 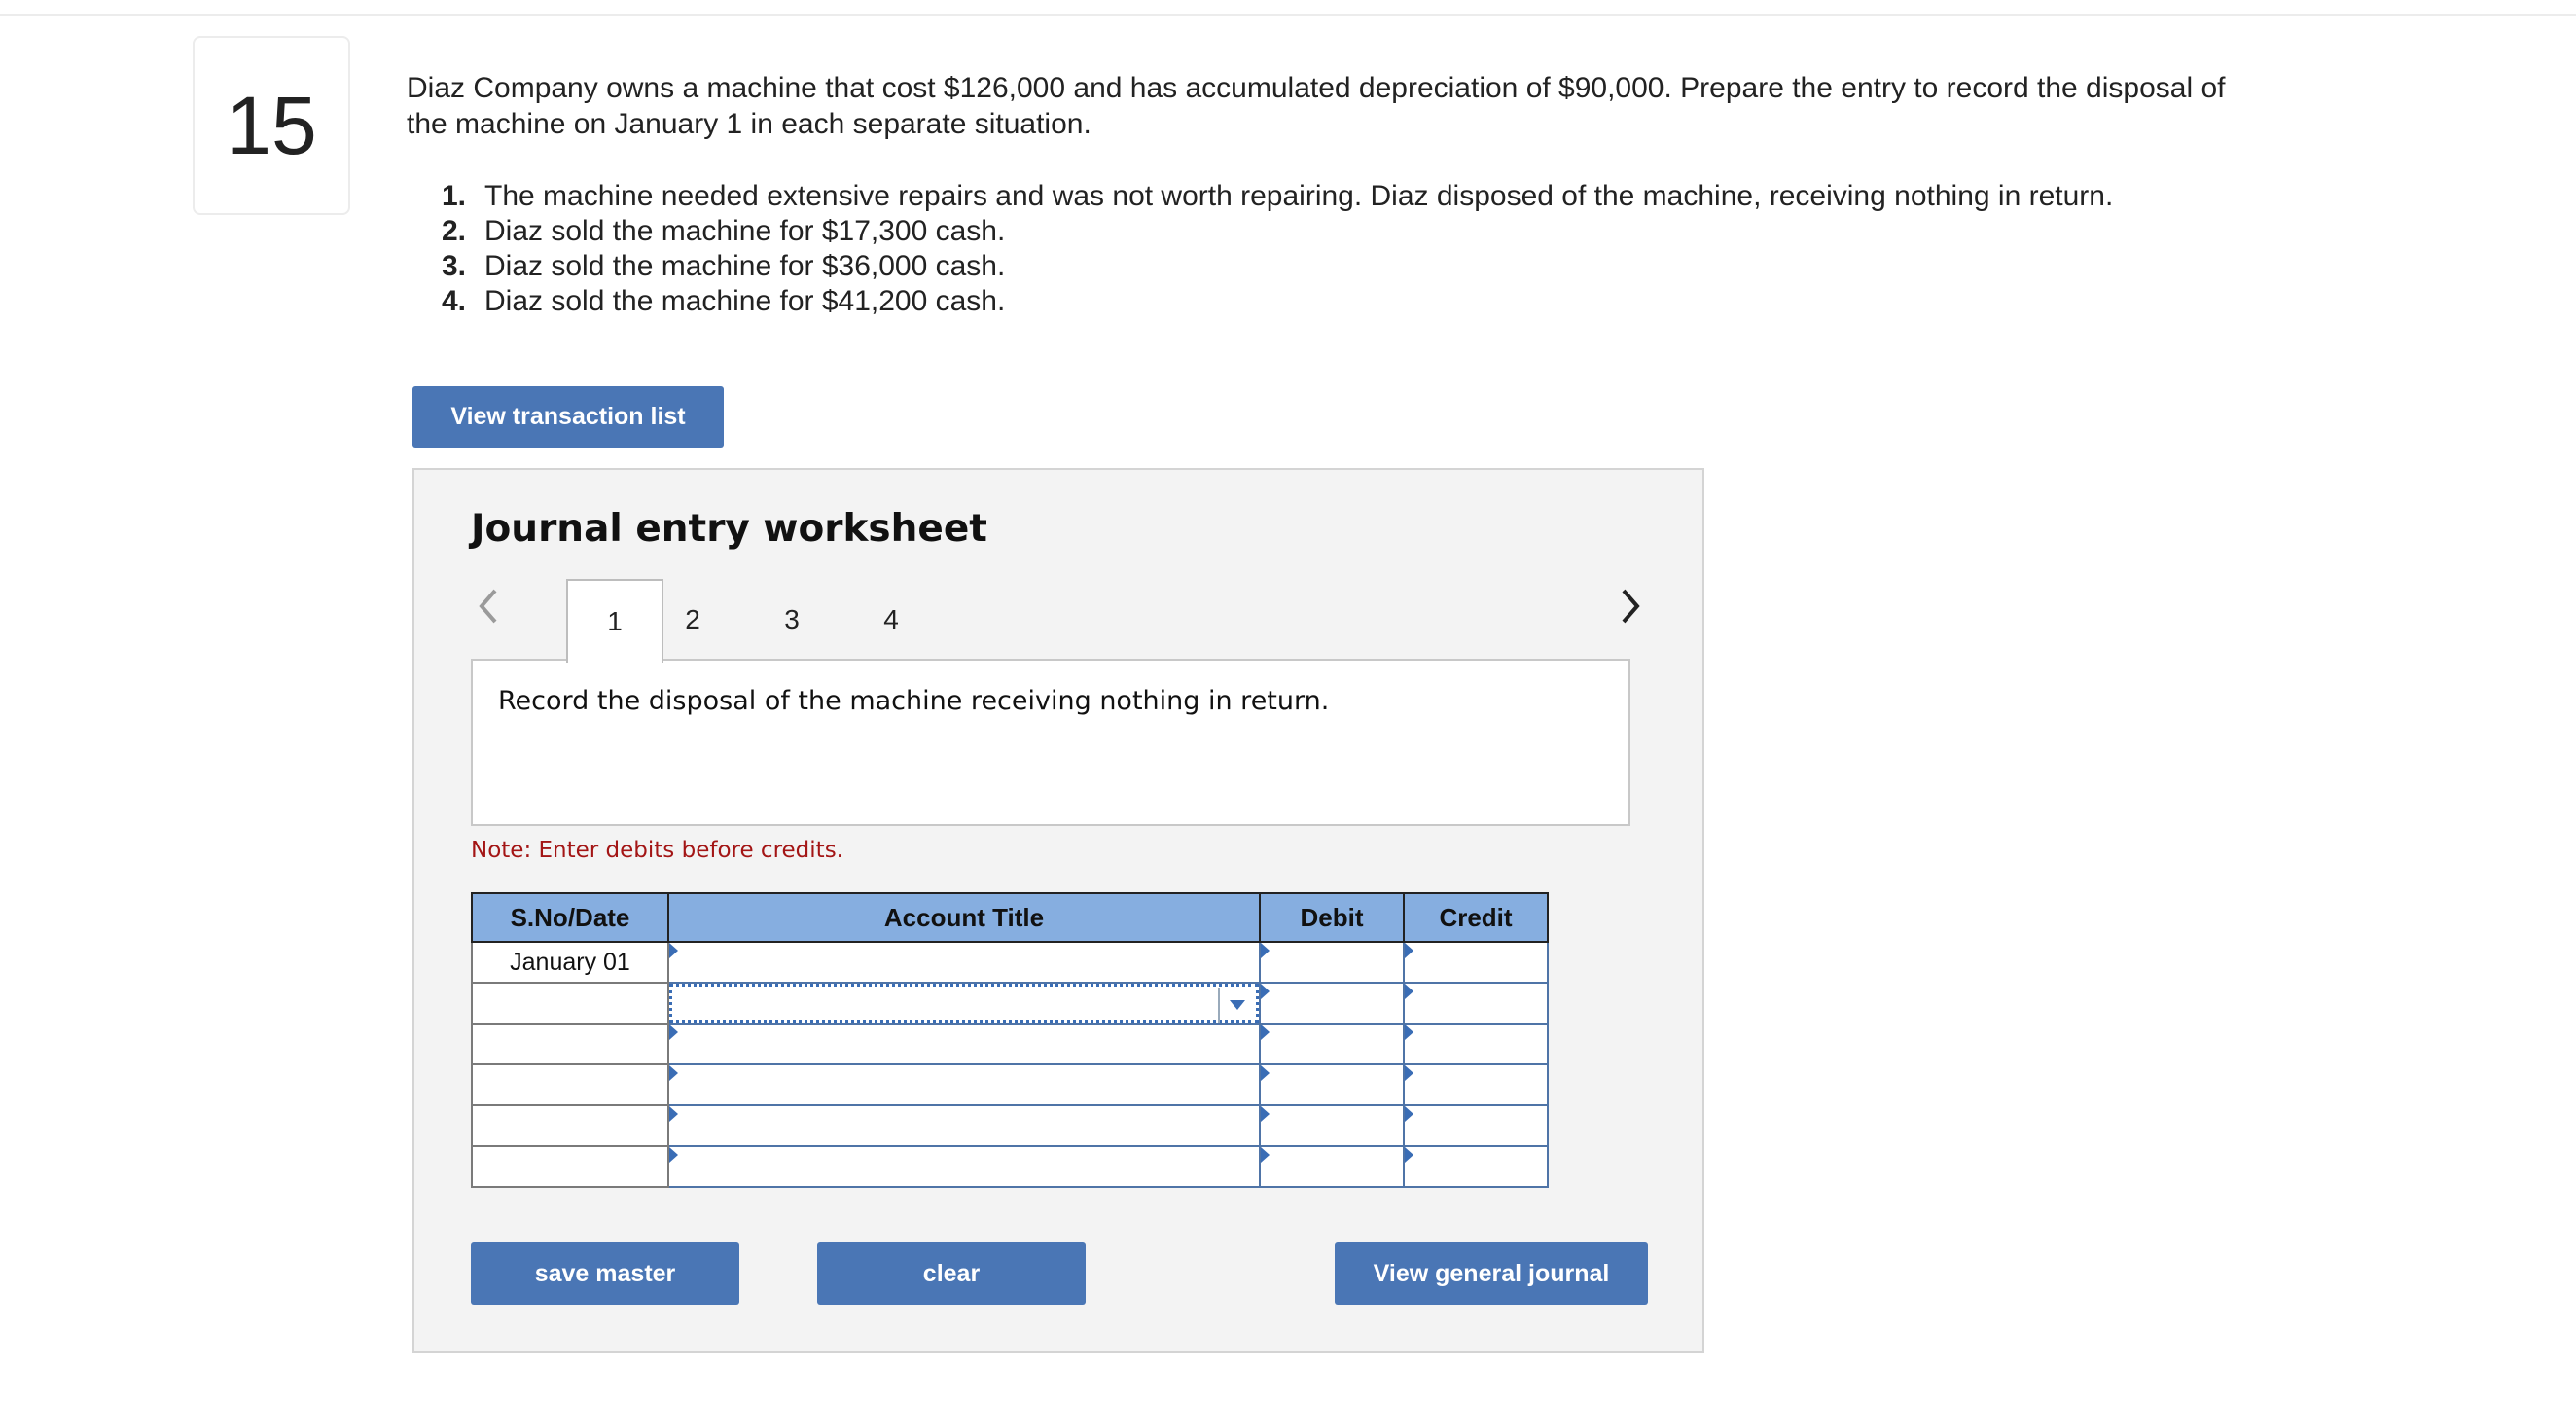 I want to click on entry-note: Note: Enter debits before credits., so click(x=657, y=850).